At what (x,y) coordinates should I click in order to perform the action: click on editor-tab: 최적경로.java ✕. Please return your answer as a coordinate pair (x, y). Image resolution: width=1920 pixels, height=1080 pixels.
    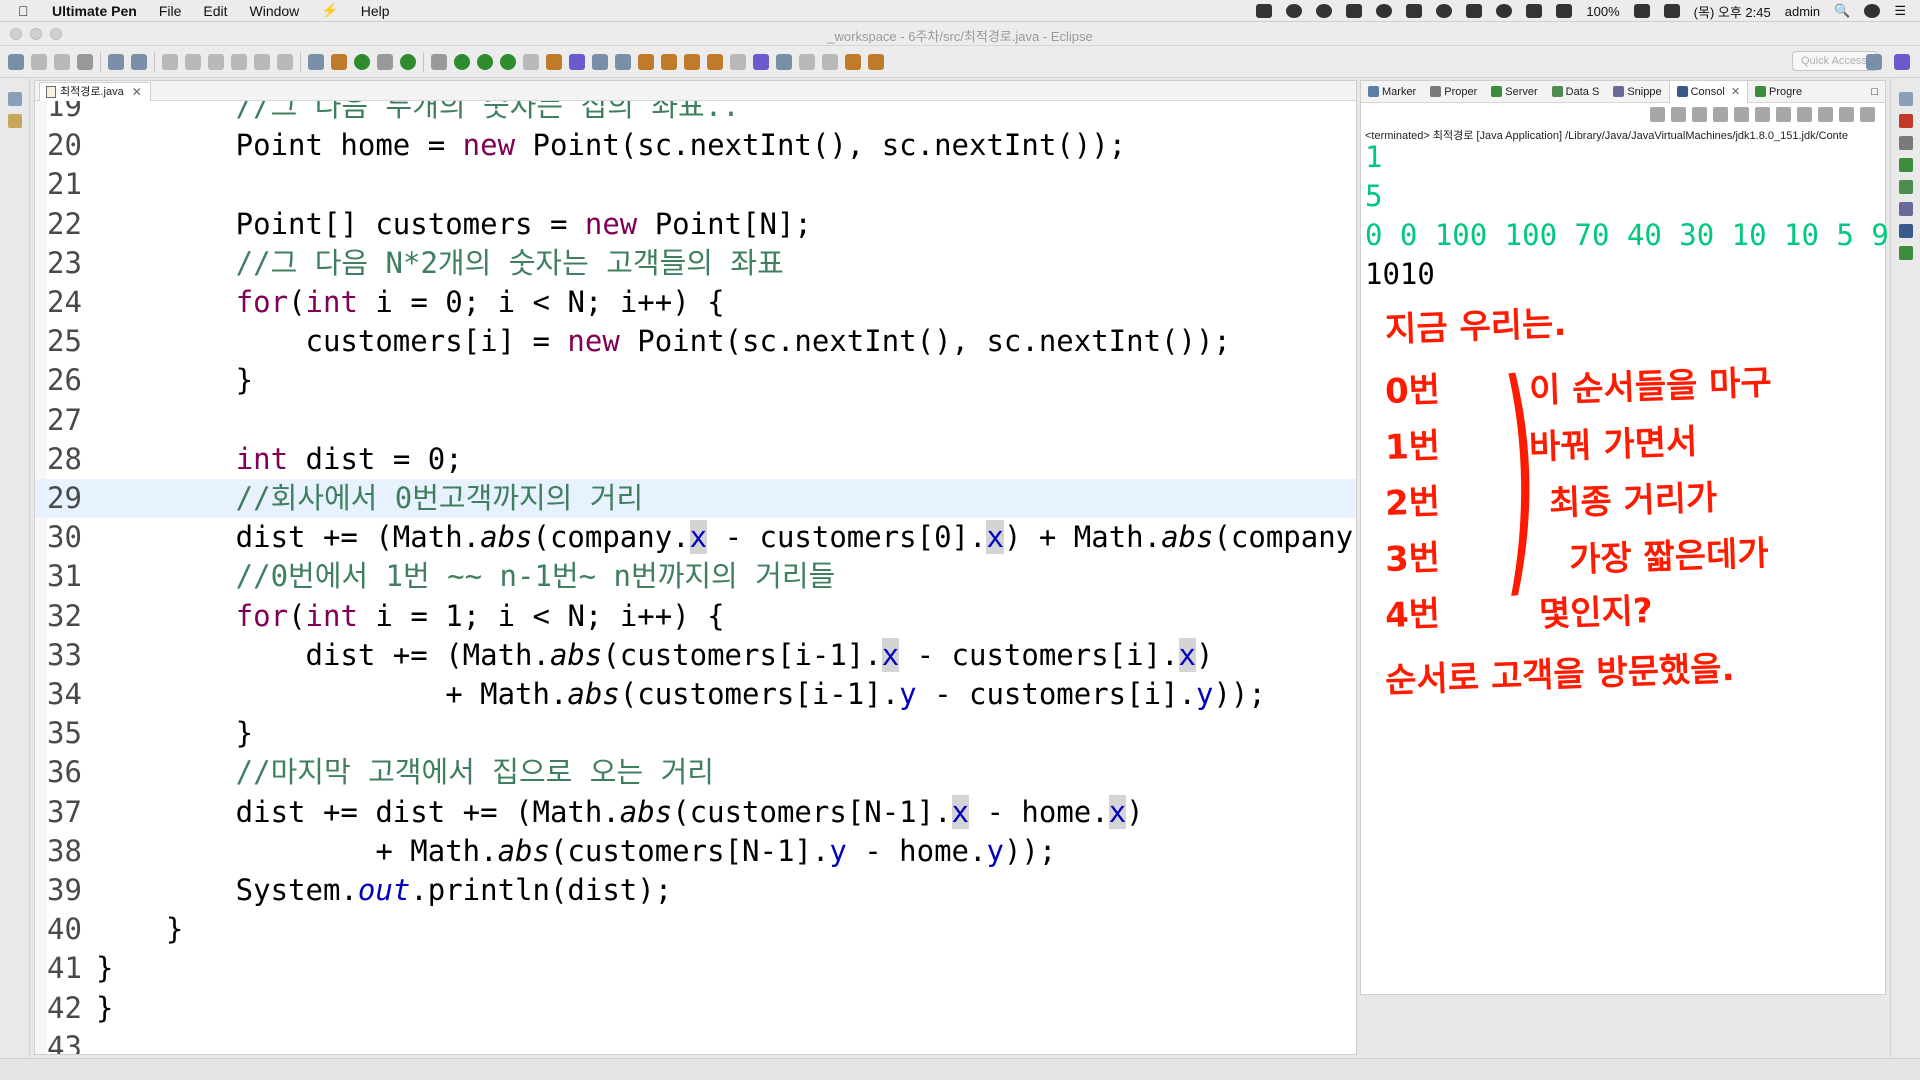
    Looking at the image, I should click on (95, 91).